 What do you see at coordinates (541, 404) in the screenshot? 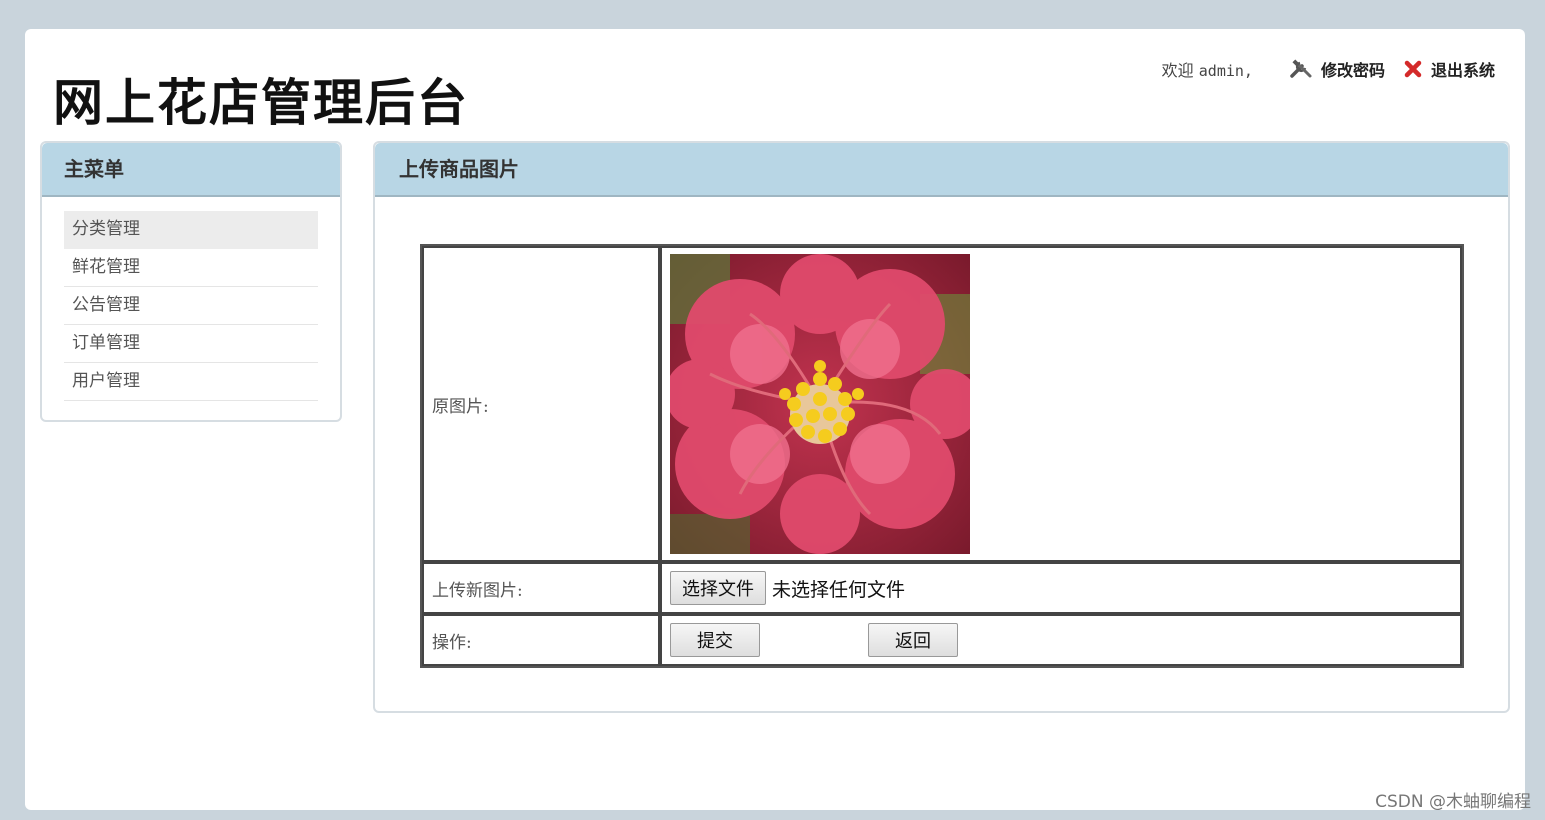
I see `original-image-label: 原图片:` at bounding box center [541, 404].